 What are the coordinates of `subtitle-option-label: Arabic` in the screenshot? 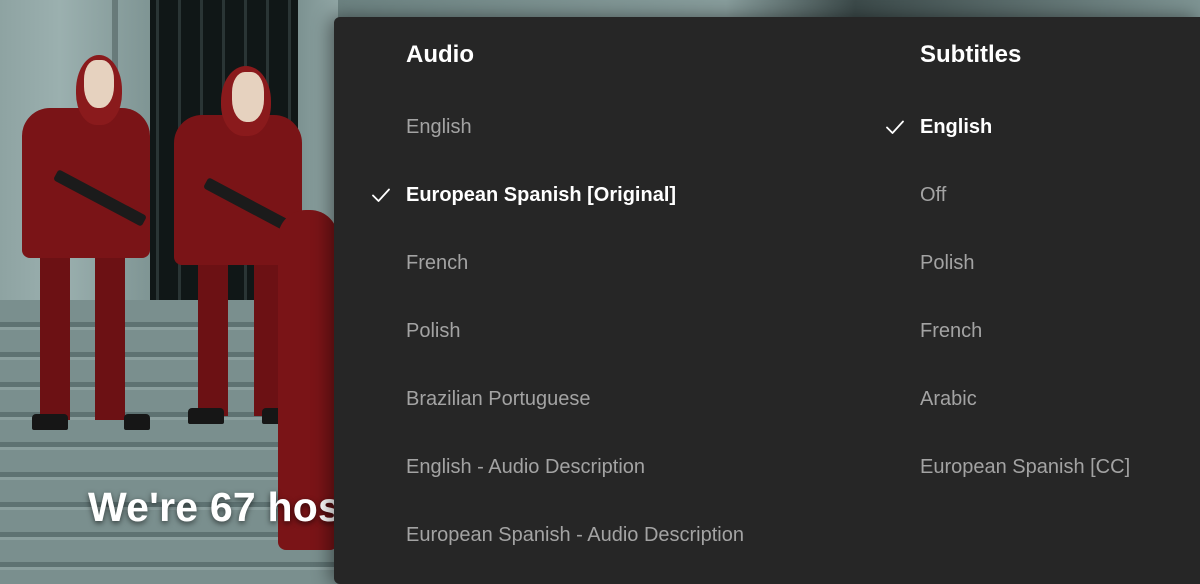 It's located at (948, 399).